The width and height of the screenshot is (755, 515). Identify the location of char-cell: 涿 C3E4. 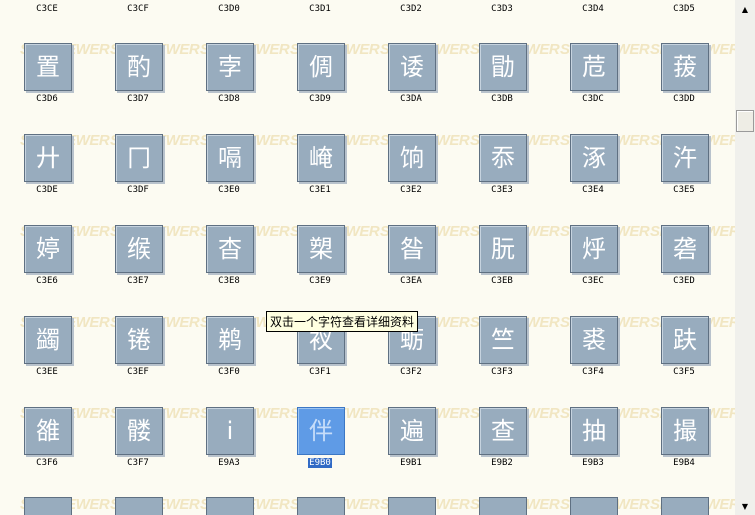
(596, 179).